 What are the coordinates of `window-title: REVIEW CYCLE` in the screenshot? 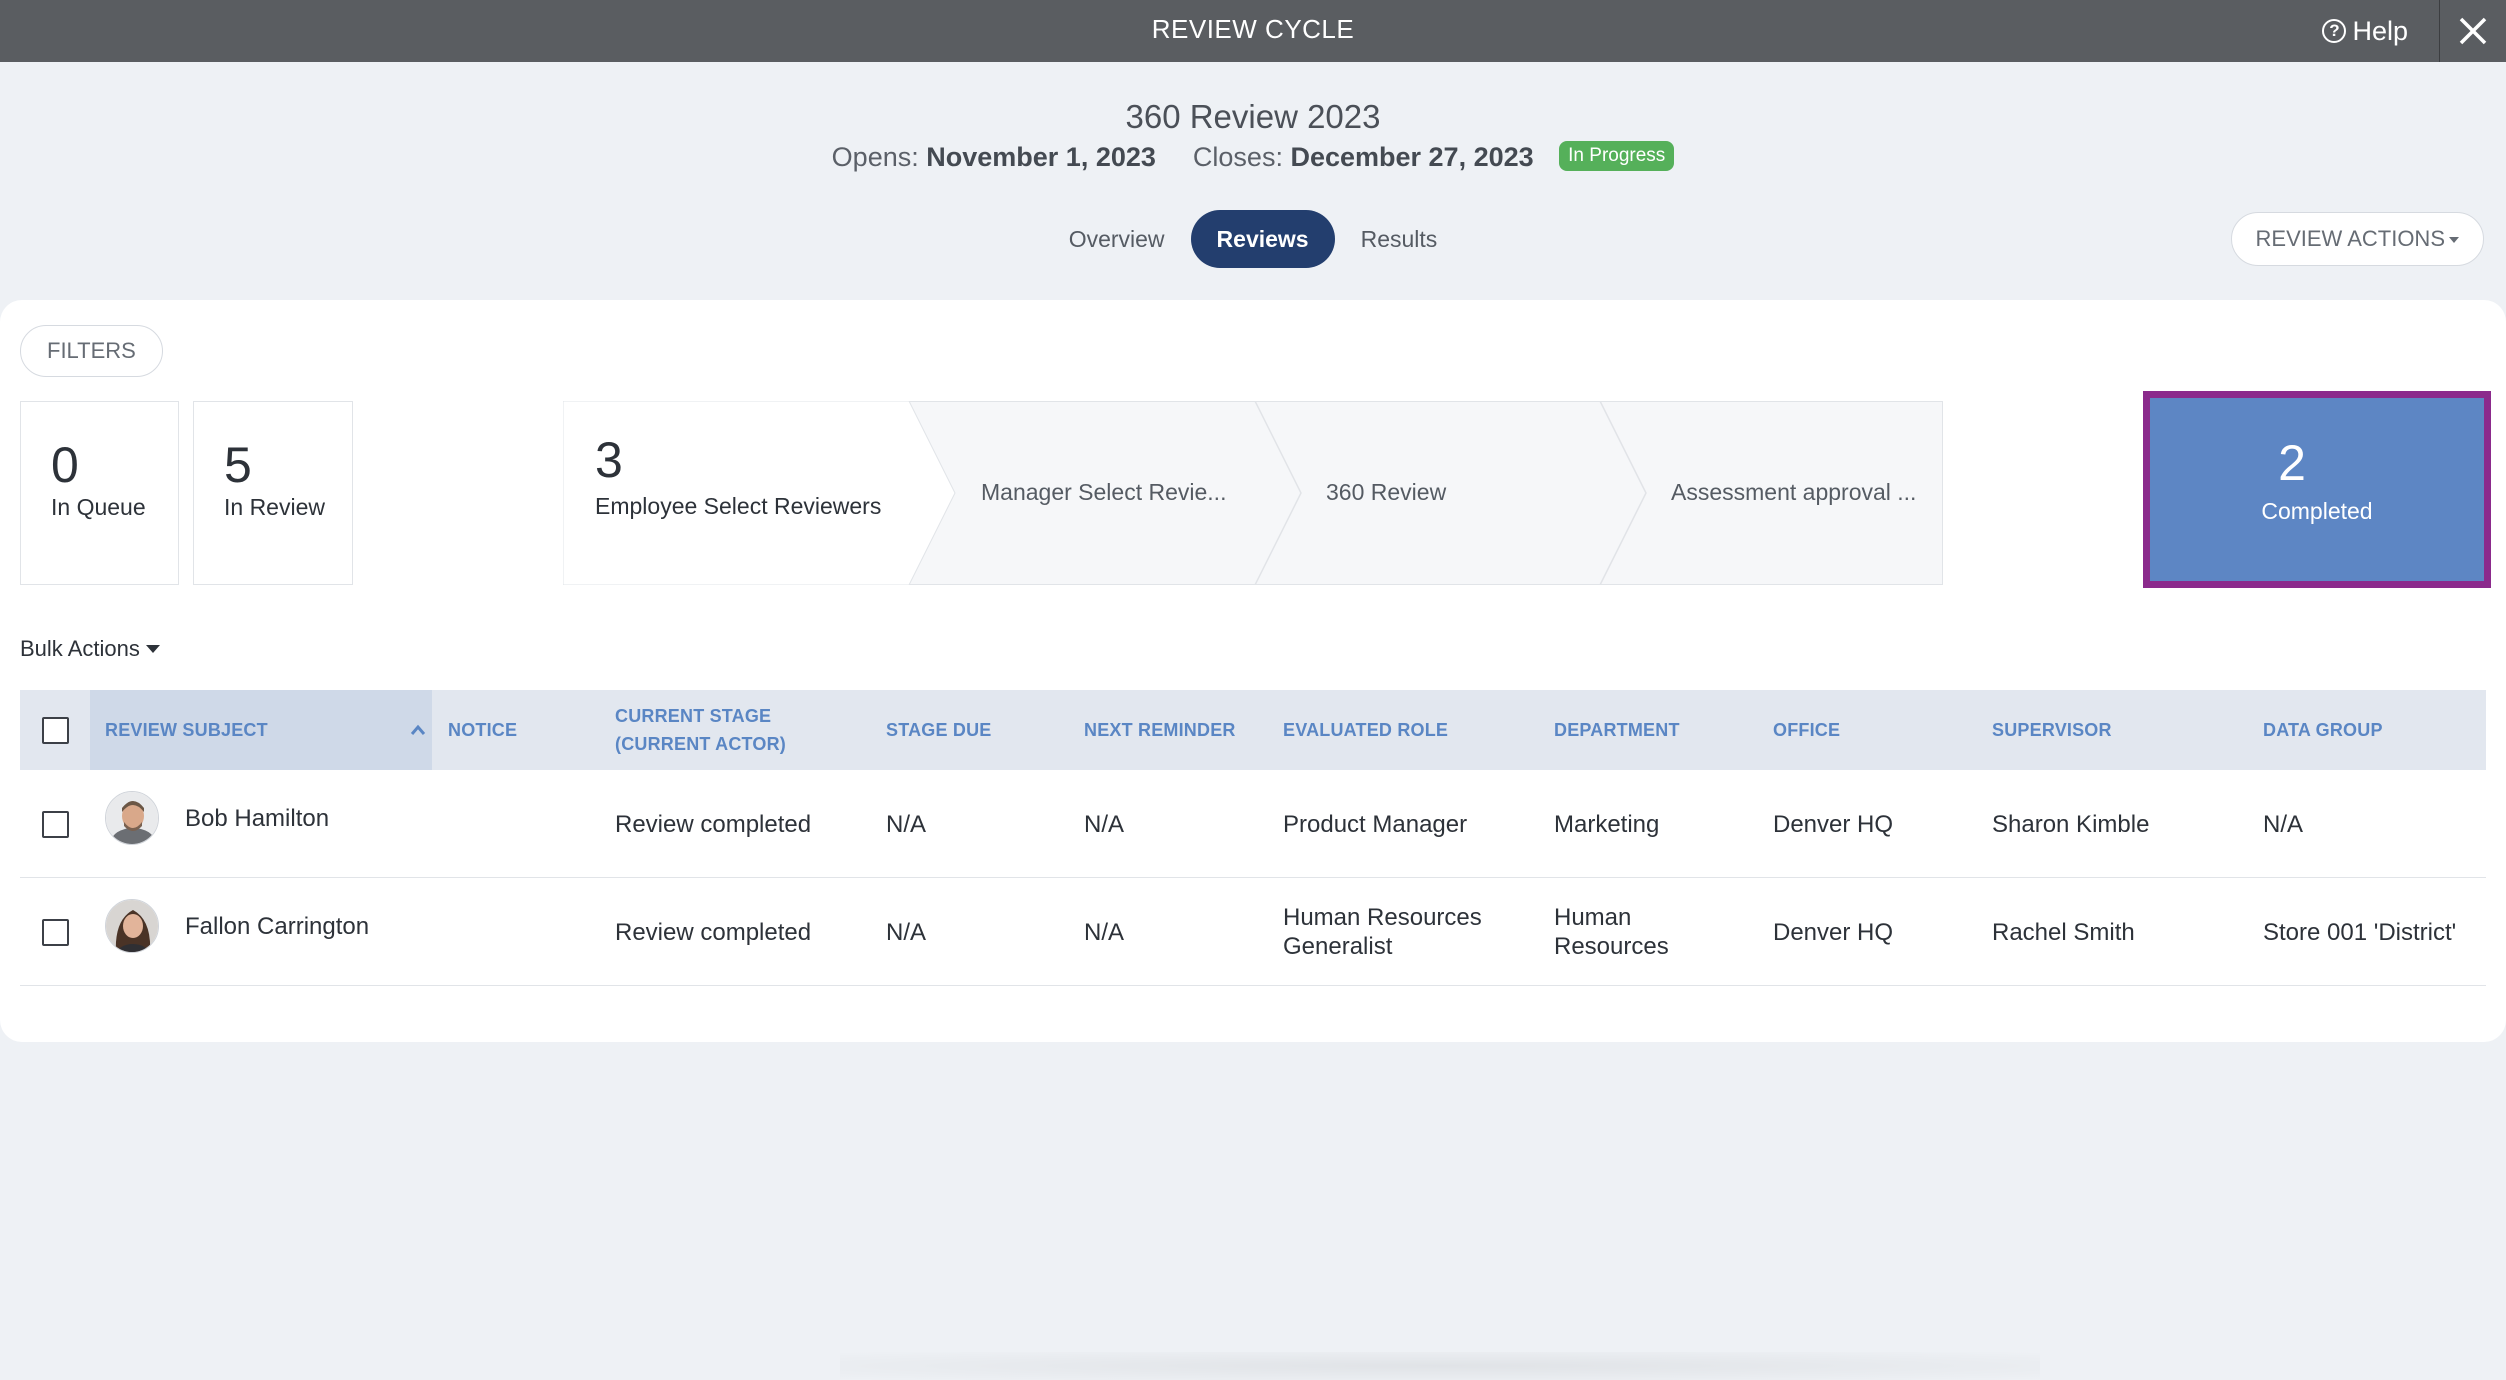 It's located at (1253, 29).